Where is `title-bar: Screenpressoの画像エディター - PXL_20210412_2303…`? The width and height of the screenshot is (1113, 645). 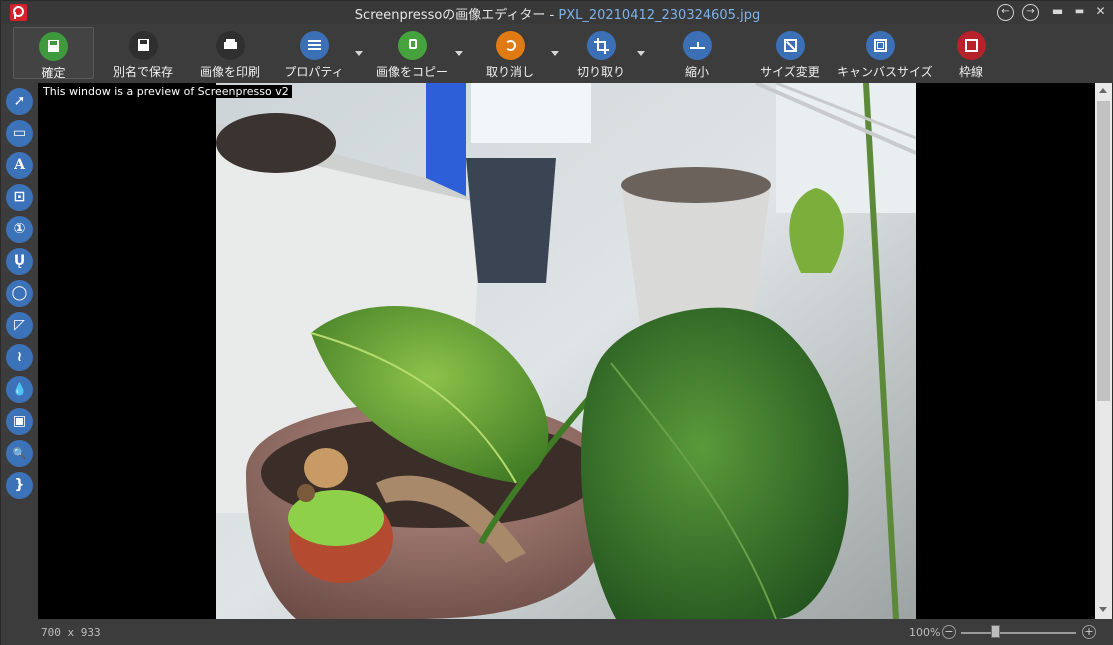
title-bar: Screenpressoの画像エディター - PXL_20210412_2303… is located at coordinates (557, 12).